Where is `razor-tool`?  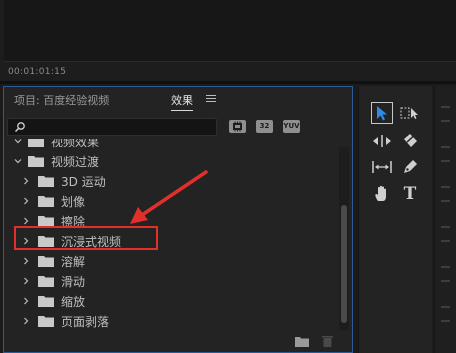
razor-tool is located at coordinates (410, 141).